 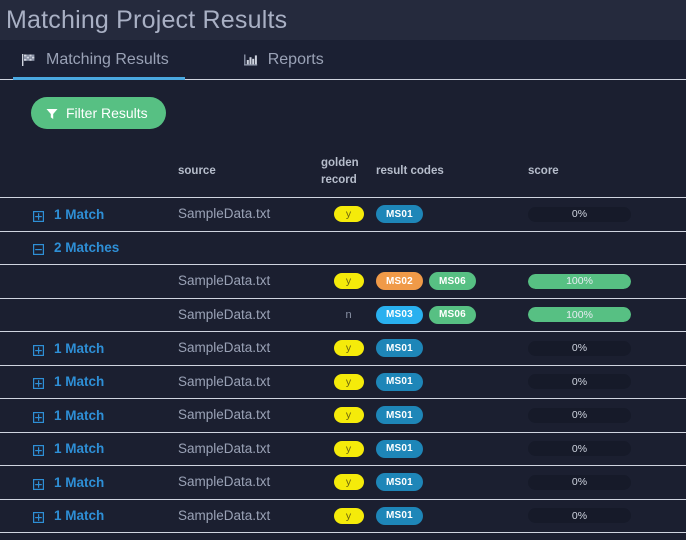 I want to click on cell-result-codes: MS02 MS06, so click(x=452, y=281).